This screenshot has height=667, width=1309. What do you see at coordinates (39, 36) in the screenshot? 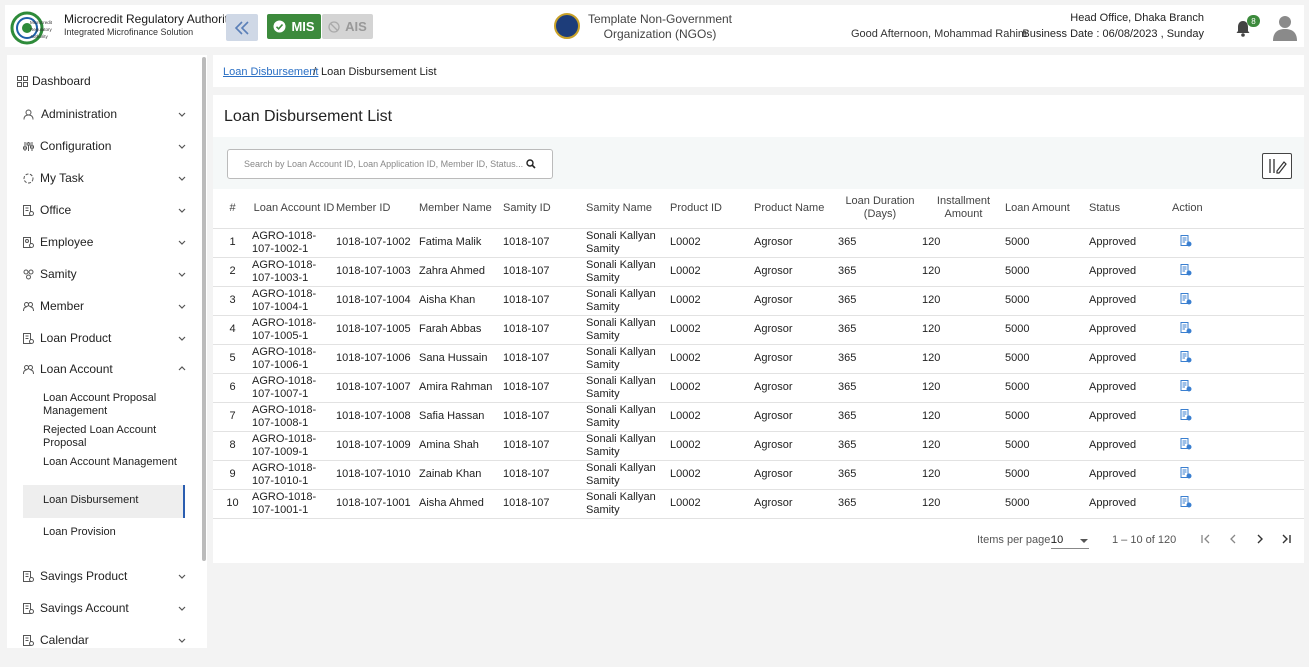
I see `svg-text: Authority` at bounding box center [39, 36].